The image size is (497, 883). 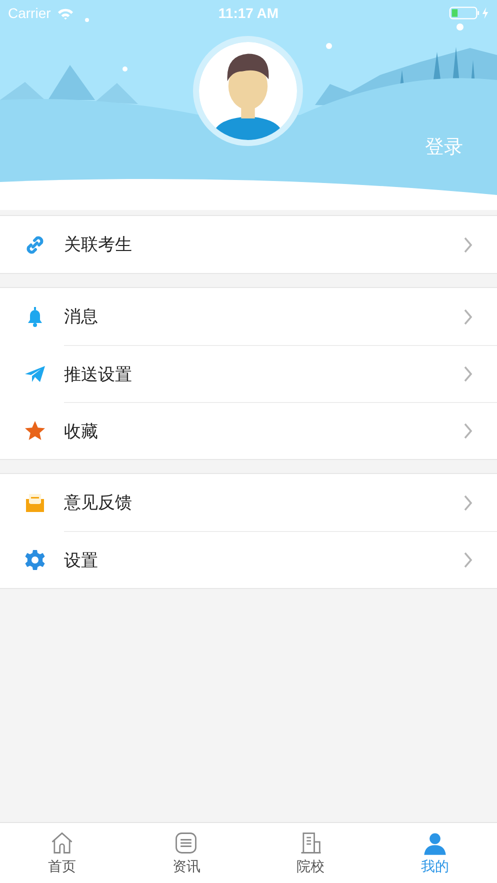 What do you see at coordinates (248, 373) in the screenshot?
I see `menu-item: 推送设置` at bounding box center [248, 373].